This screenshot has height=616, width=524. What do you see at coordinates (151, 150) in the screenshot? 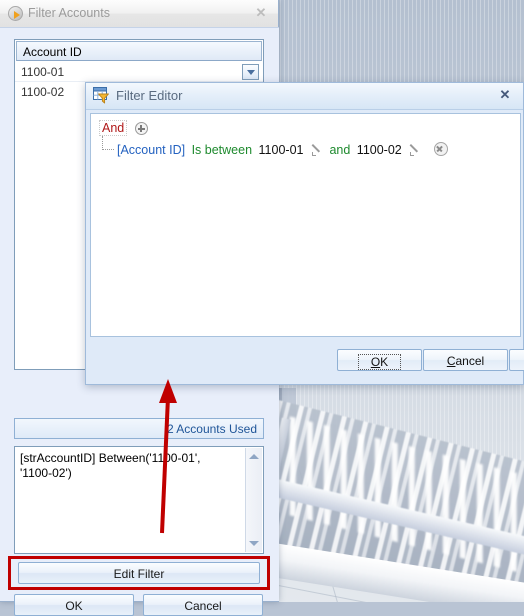
I see `condition-field: [Account ID]` at bounding box center [151, 150].